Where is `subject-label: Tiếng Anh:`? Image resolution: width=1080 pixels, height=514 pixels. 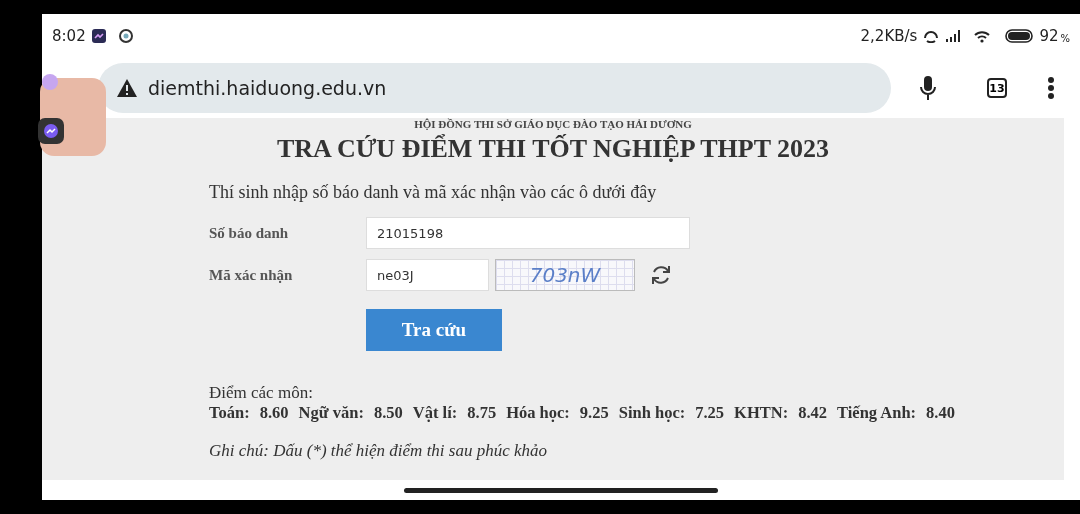 subject-label: Tiếng Anh: is located at coordinates (877, 413).